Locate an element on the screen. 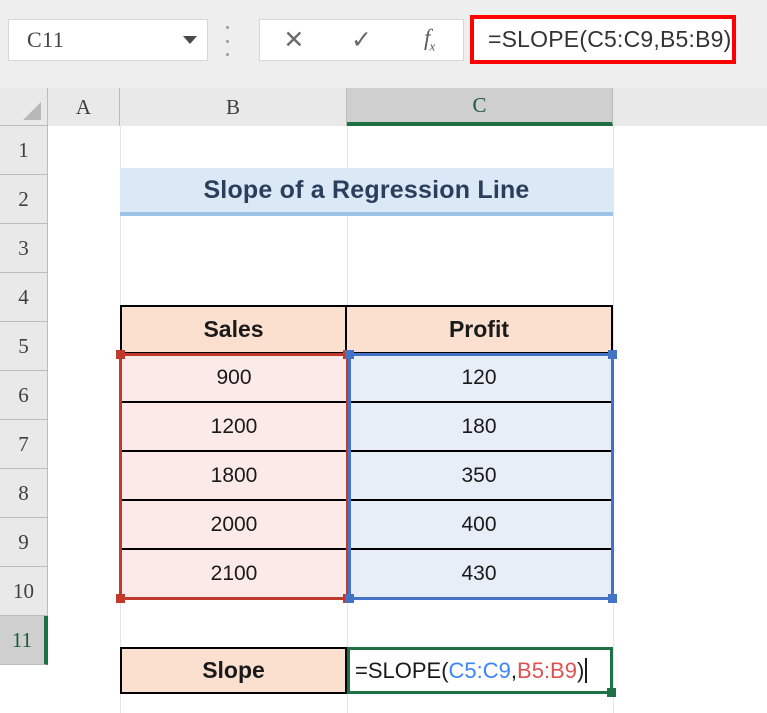  text-cursor is located at coordinates (586, 670).